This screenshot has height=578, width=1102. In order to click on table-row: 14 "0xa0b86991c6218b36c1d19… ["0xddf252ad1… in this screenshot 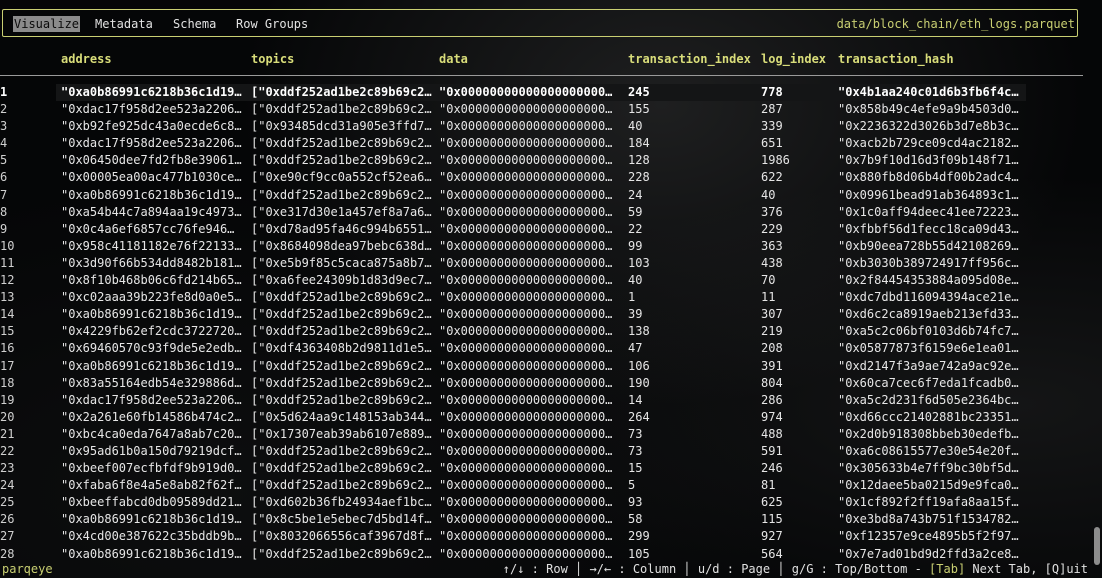, I will do `click(541, 314)`.